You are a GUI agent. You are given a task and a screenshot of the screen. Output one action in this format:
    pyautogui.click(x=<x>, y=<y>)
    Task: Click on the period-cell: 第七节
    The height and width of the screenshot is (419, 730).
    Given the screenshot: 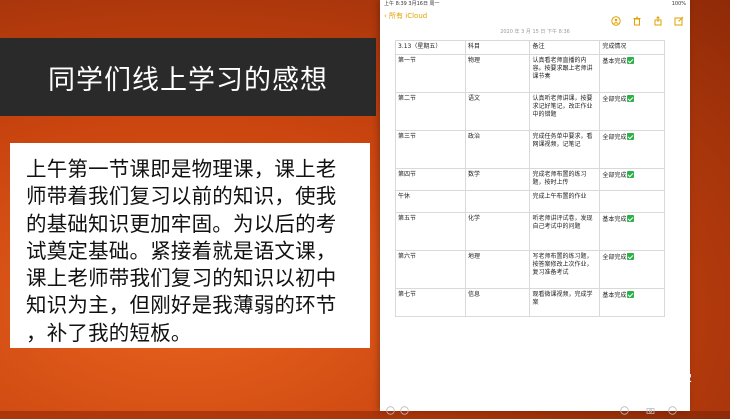 What is the action you would take?
    pyautogui.click(x=430, y=302)
    